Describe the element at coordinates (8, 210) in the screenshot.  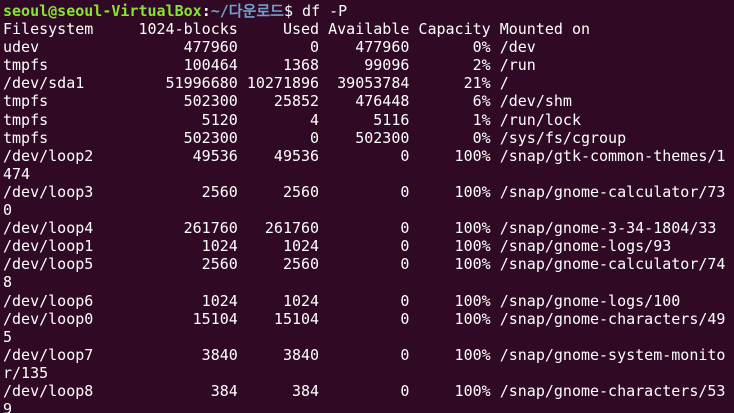
I see `output-line: 0` at that location.